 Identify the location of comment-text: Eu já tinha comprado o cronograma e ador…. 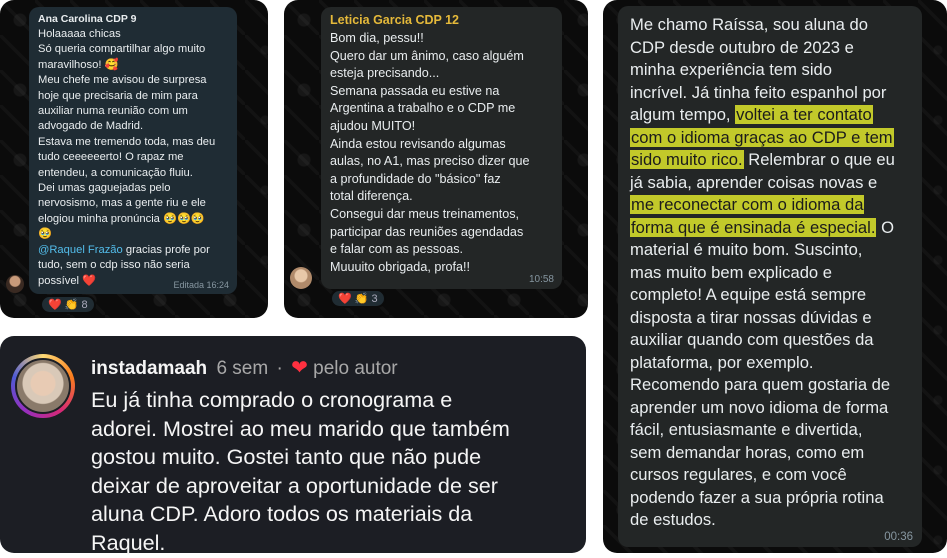
(300, 471).